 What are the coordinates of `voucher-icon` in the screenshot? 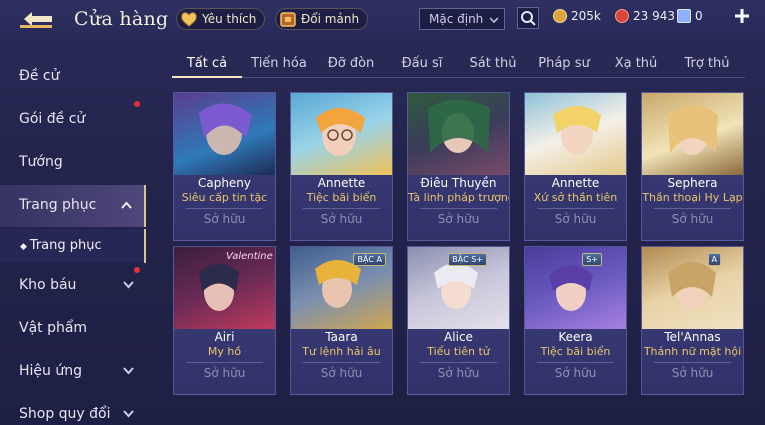 It's located at (684, 16).